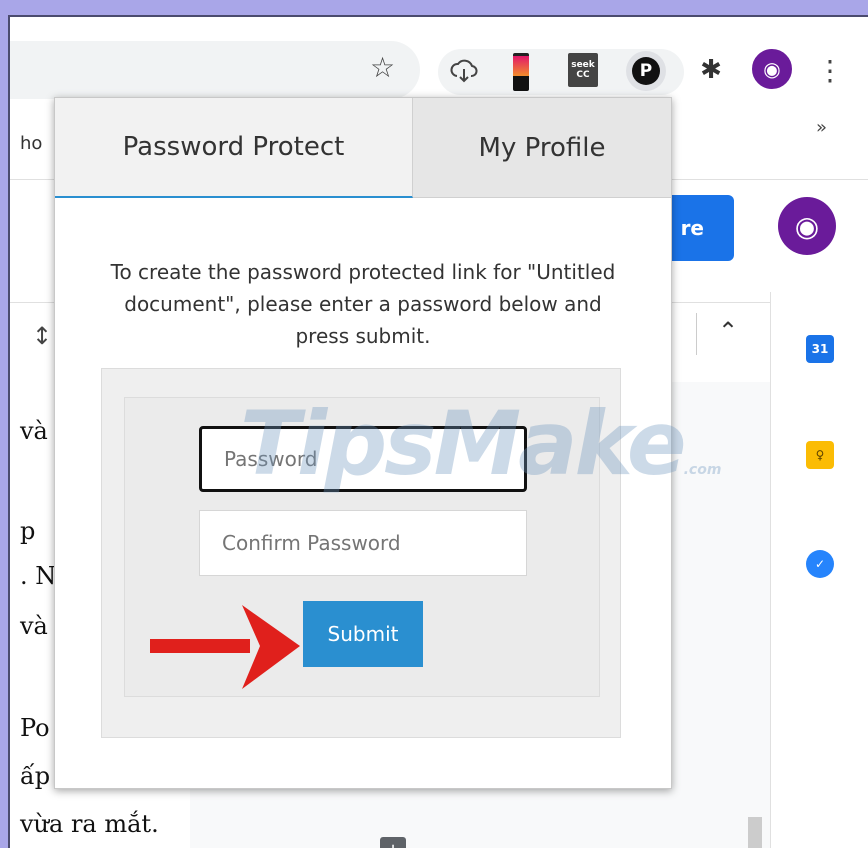 The width and height of the screenshot is (868, 848). Describe the element at coordinates (363, 543) in the screenshot. I see `confirm-password-input` at that location.